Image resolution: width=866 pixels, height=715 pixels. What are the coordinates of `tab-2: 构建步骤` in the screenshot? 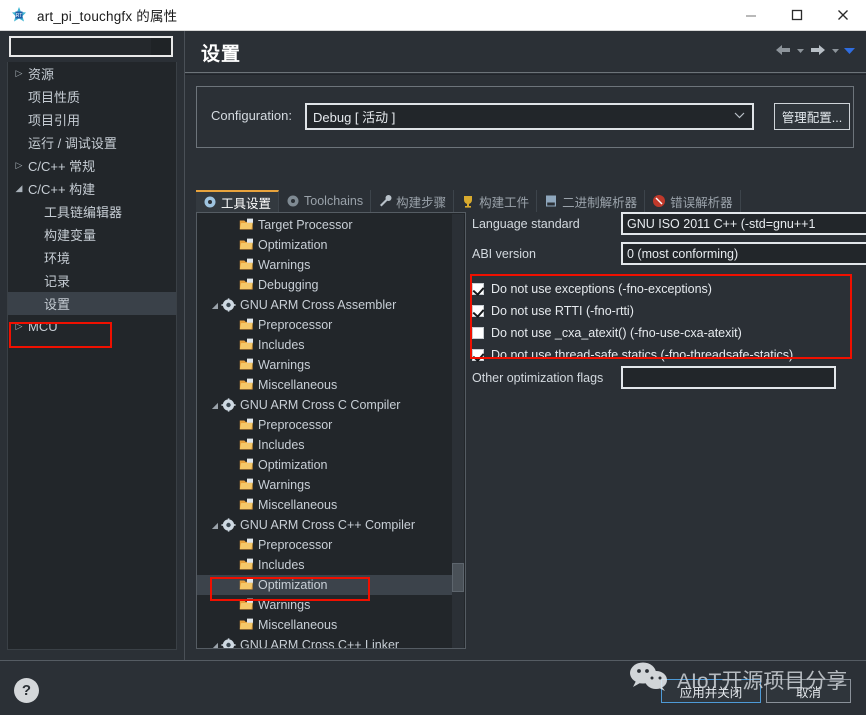 It's located at (413, 201).